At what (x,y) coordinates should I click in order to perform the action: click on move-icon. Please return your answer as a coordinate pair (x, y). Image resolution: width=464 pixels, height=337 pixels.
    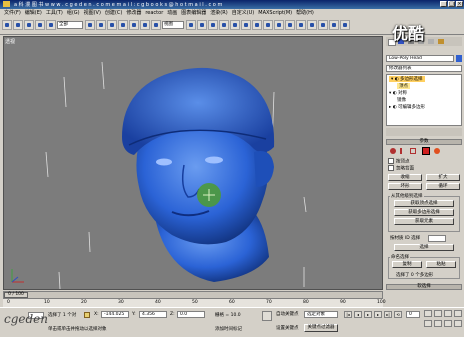
    Looking at the image, I should click on (134, 25).